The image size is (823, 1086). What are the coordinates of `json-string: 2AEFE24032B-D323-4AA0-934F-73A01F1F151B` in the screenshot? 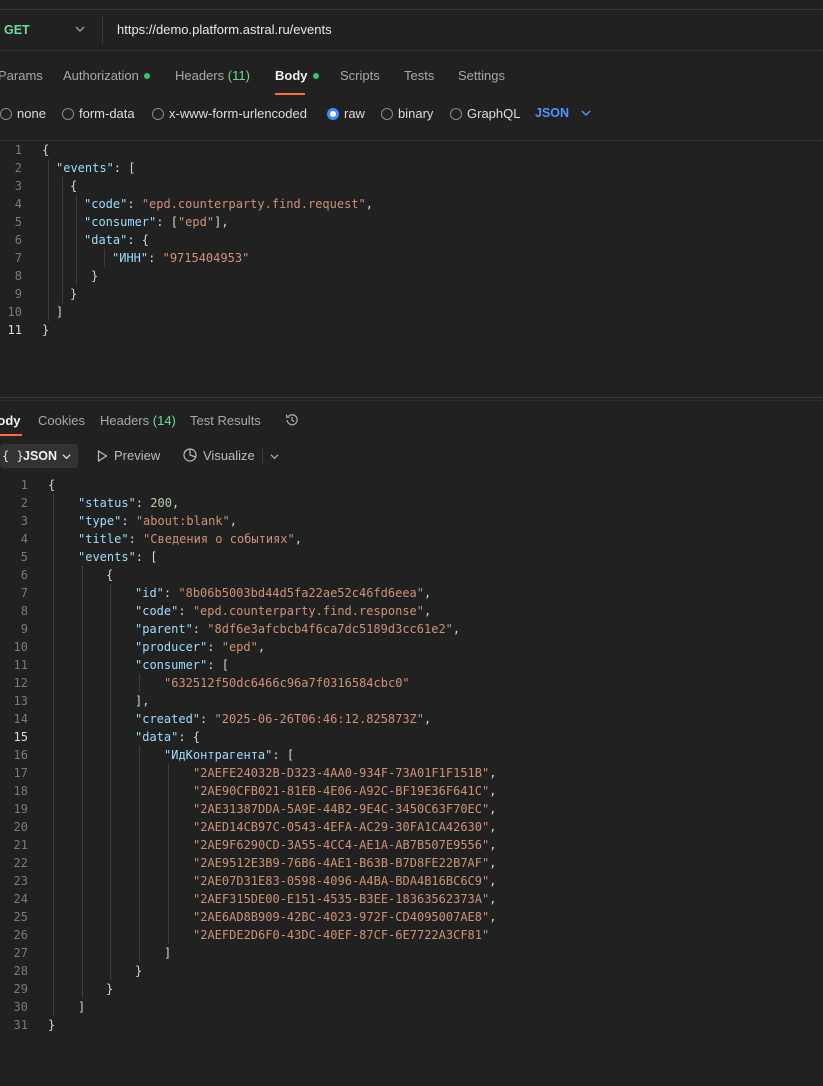 It's located at (341, 773).